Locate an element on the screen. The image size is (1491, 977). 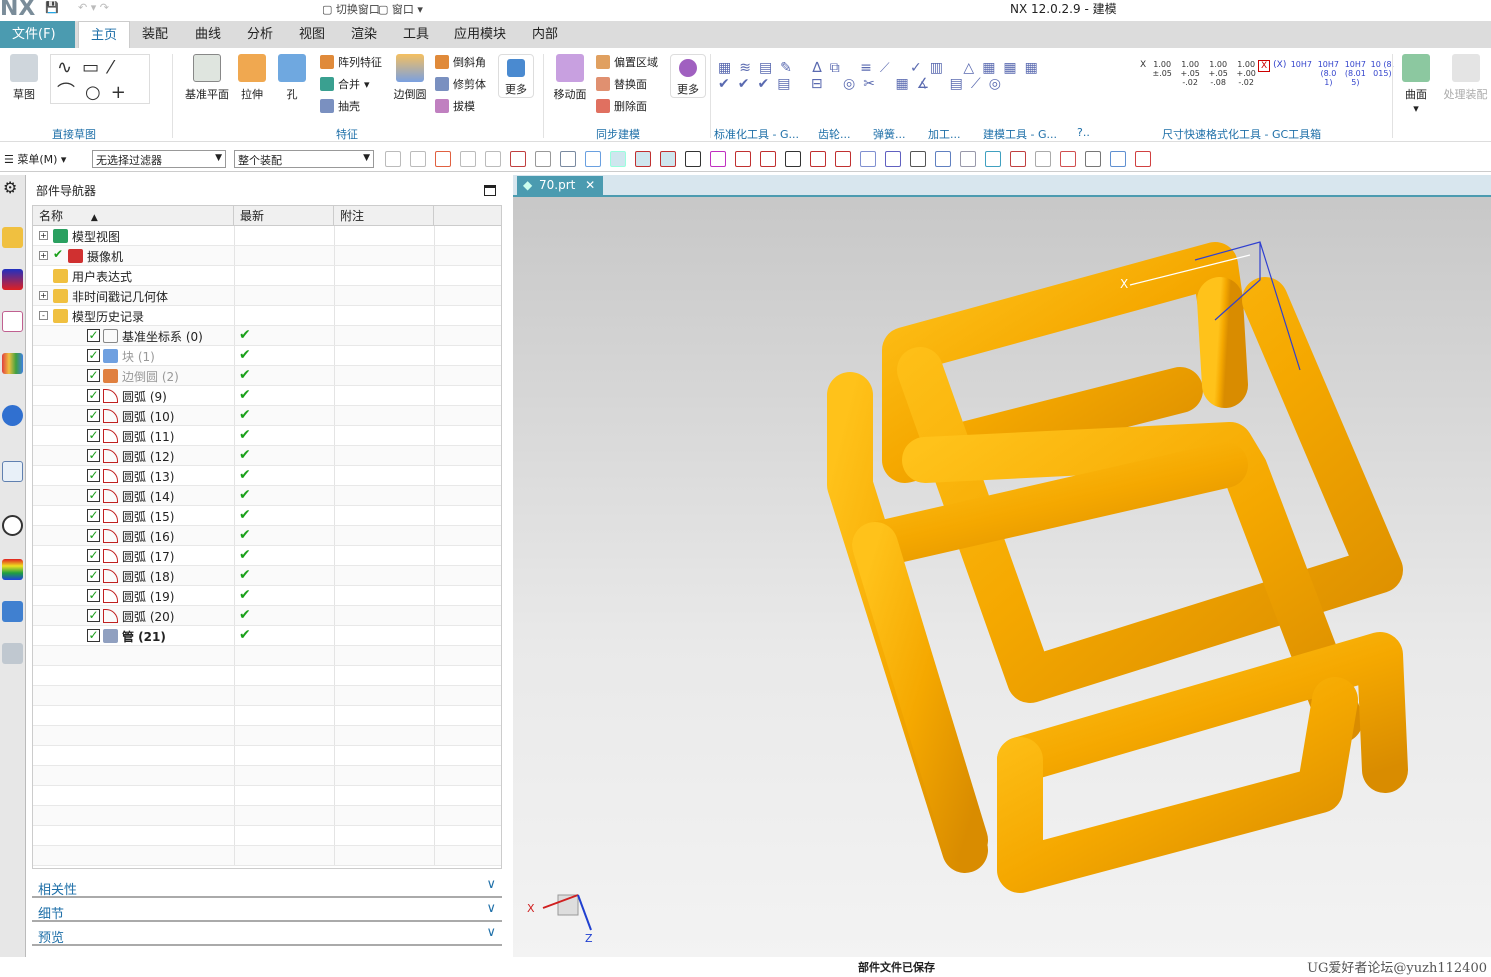
tree-row: + 非时间戳记几何体 is located at coordinates (267, 296).